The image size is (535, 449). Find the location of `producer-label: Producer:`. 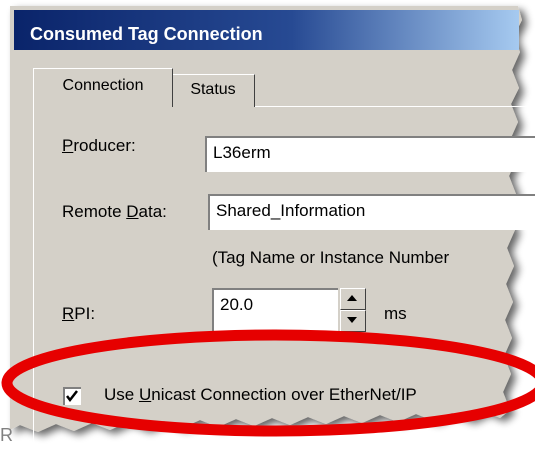

producer-label: Producer: is located at coordinates (99, 145).